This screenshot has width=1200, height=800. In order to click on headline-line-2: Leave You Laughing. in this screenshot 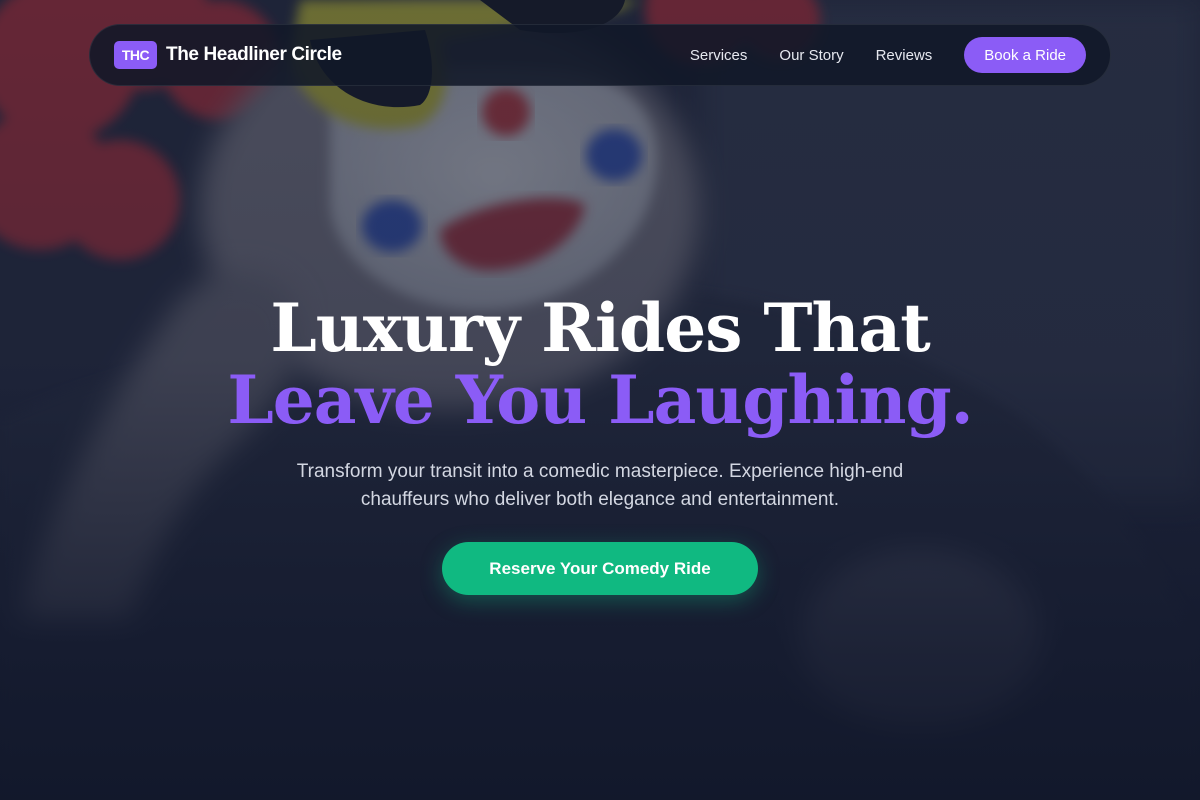, I will do `click(600, 400)`.